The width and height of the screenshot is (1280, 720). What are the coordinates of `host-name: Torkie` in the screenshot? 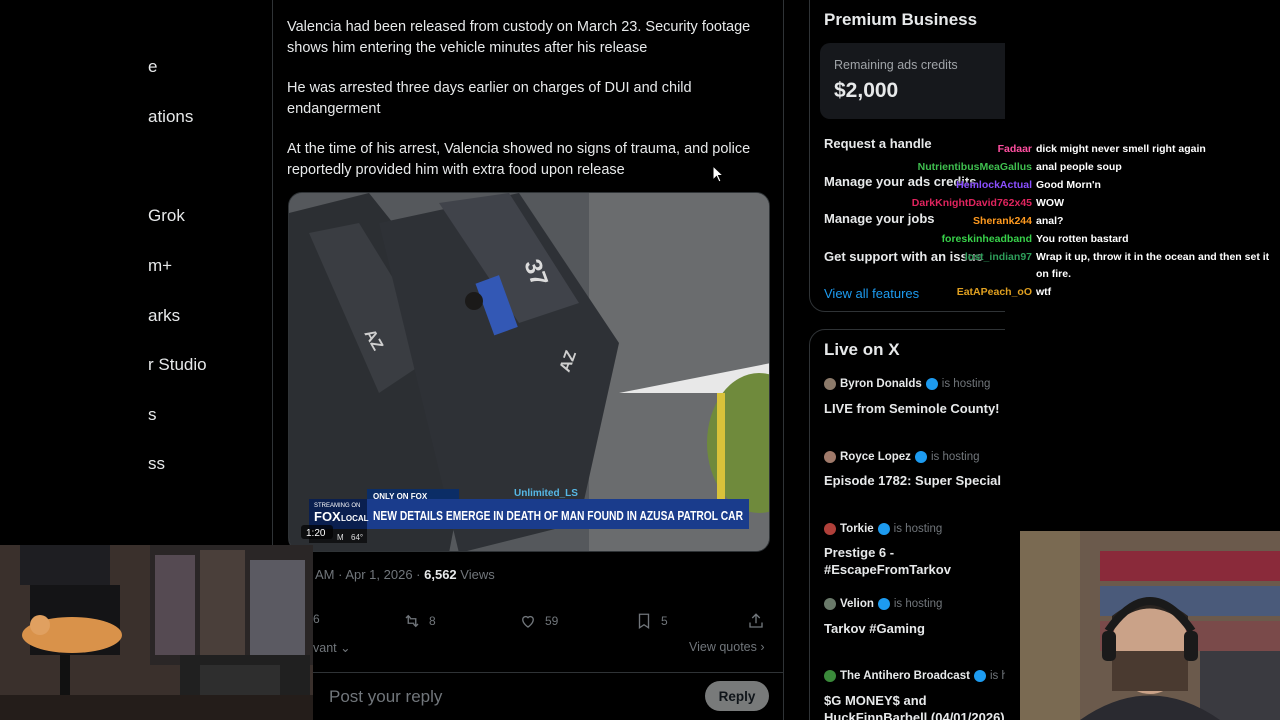 It's located at (857, 529).